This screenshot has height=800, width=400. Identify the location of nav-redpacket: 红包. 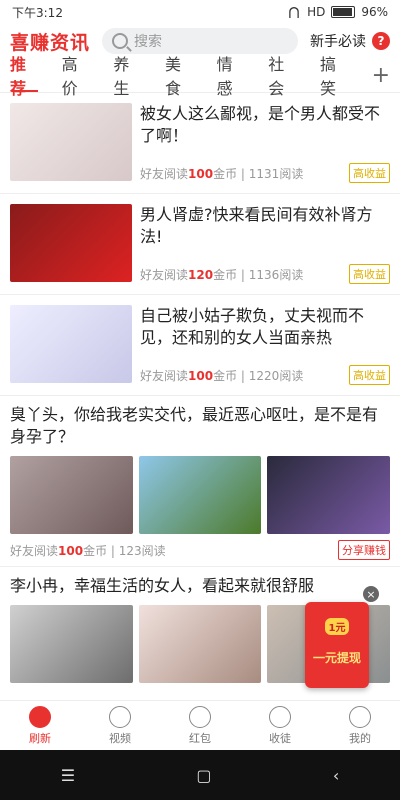
(200, 726).